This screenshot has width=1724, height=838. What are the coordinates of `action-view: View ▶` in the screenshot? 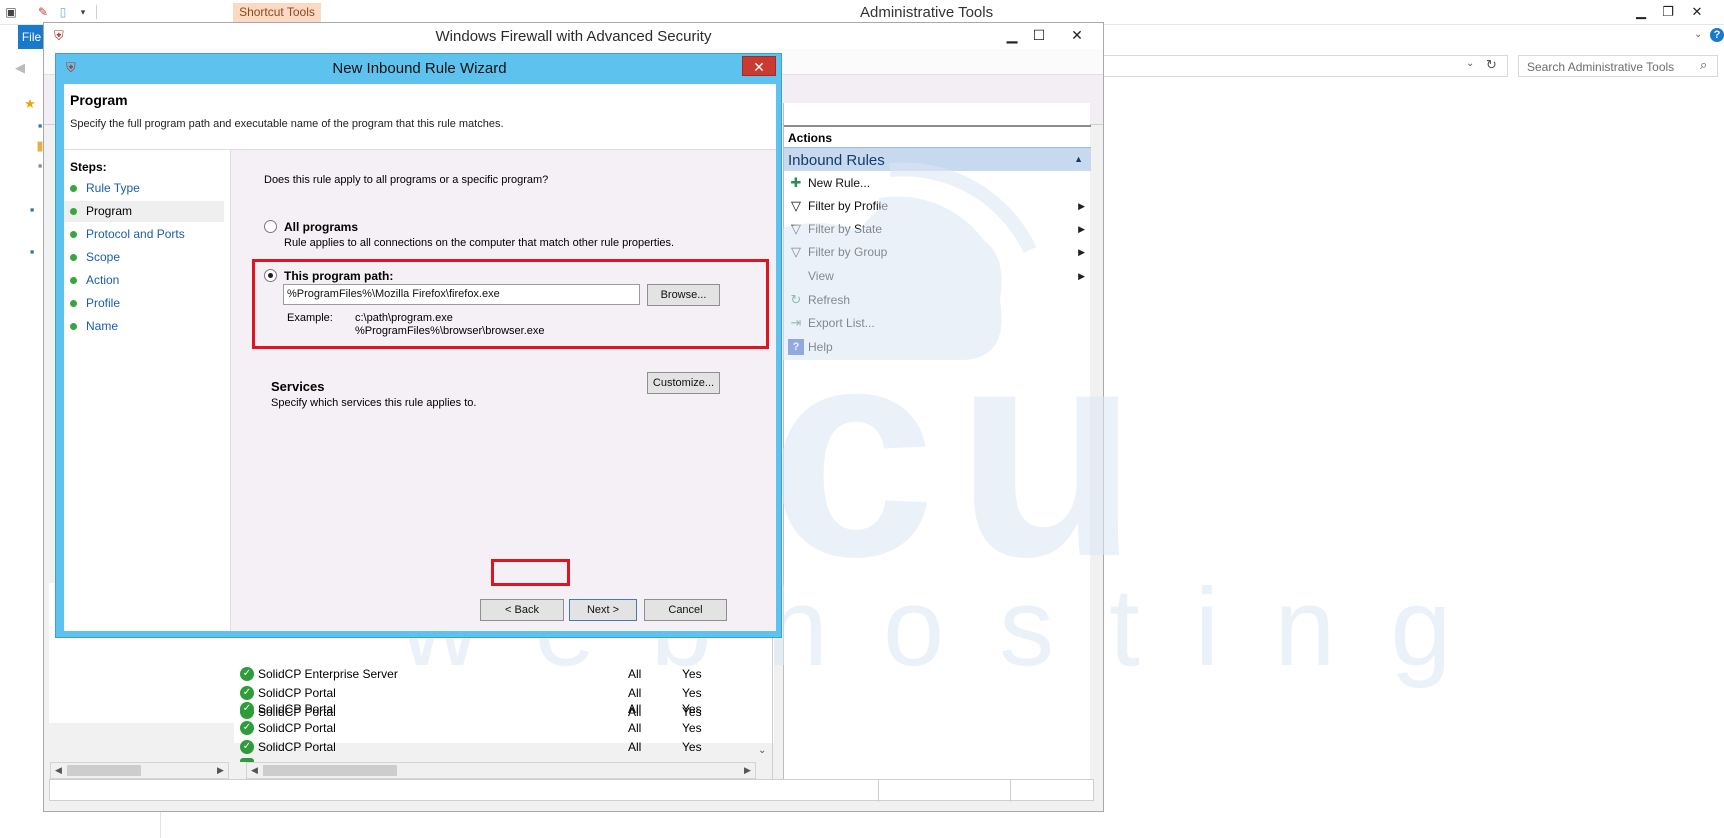 It's located at (937, 276).